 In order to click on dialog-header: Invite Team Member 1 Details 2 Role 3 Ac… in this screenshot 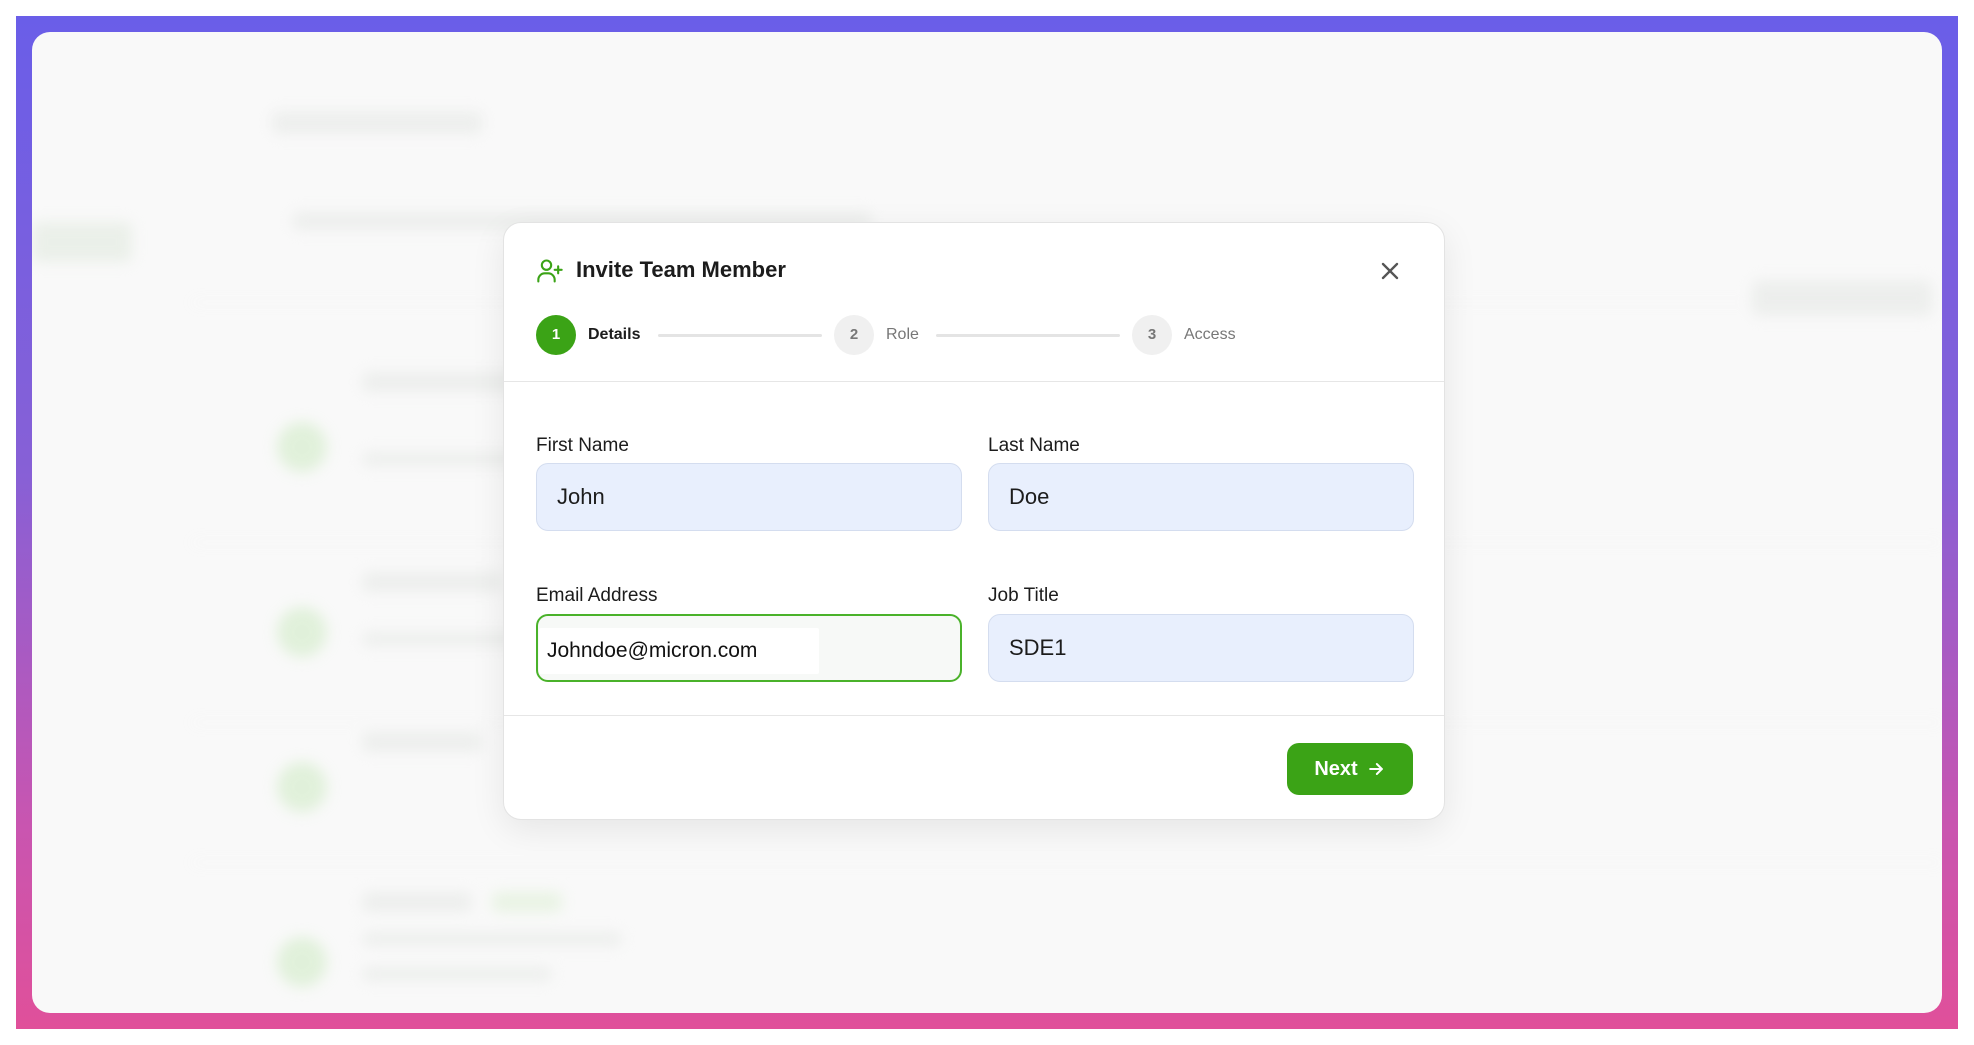, I will do `click(974, 302)`.